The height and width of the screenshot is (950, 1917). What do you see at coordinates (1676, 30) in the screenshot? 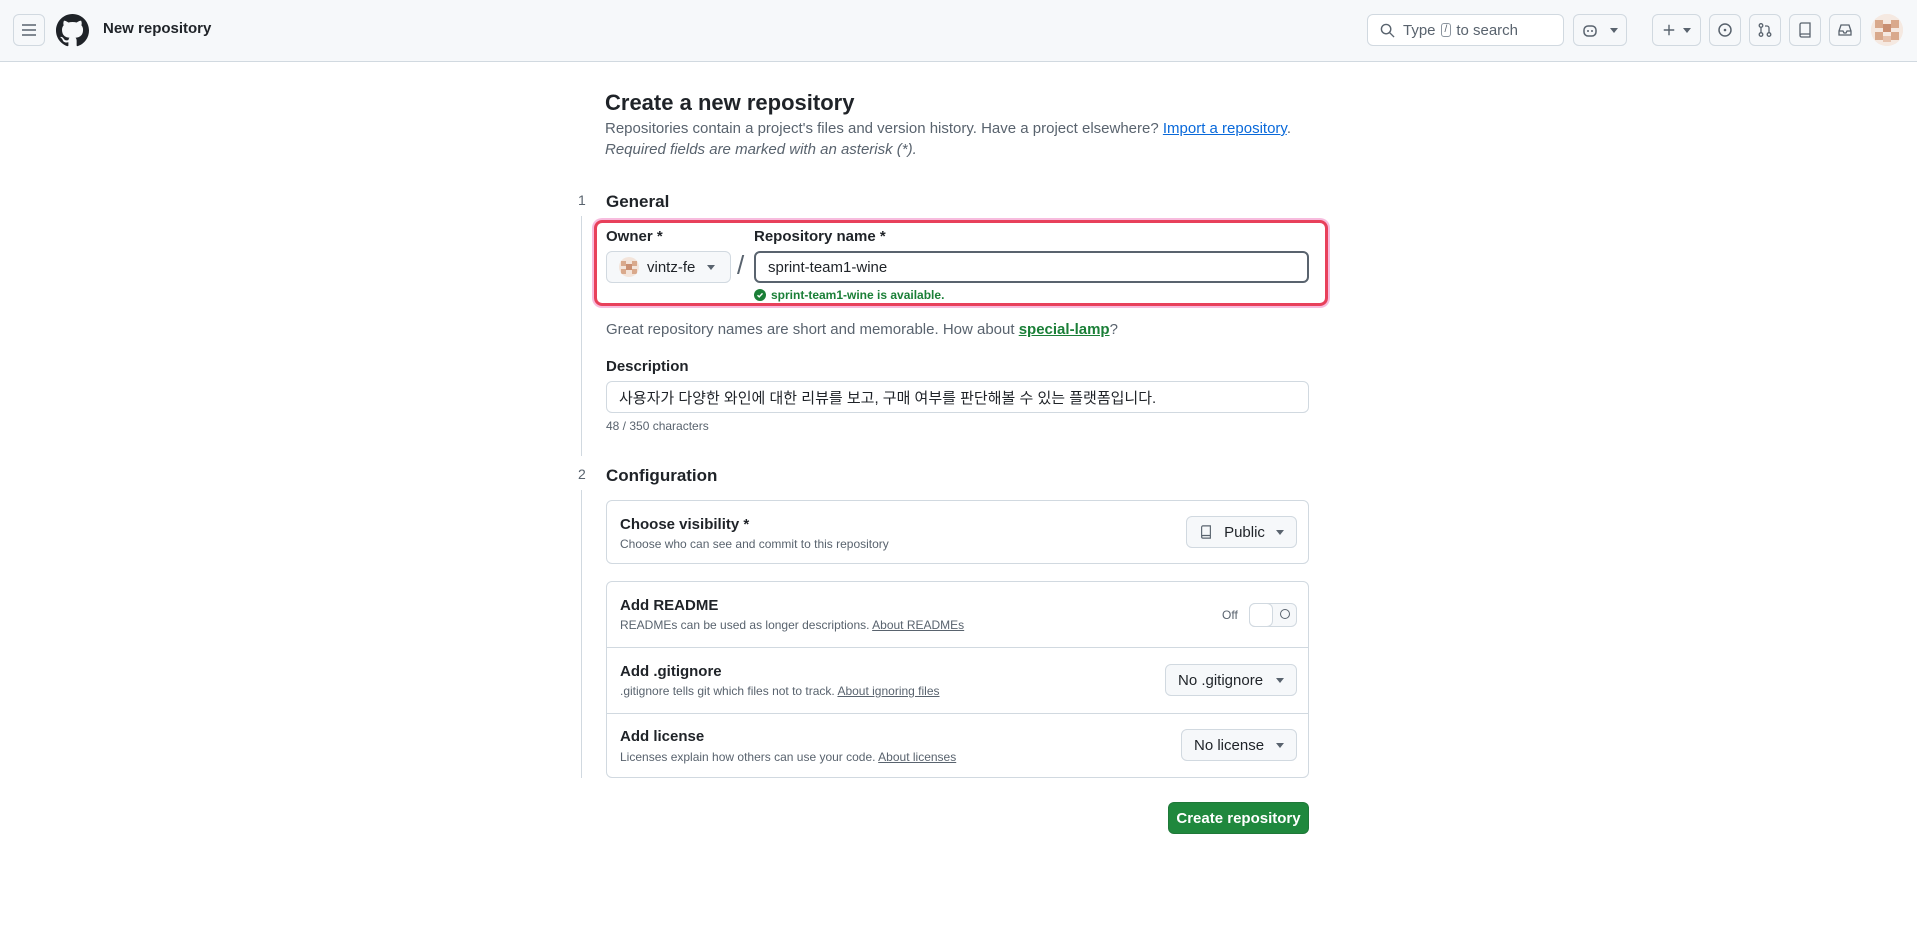
I see `create-new-button` at bounding box center [1676, 30].